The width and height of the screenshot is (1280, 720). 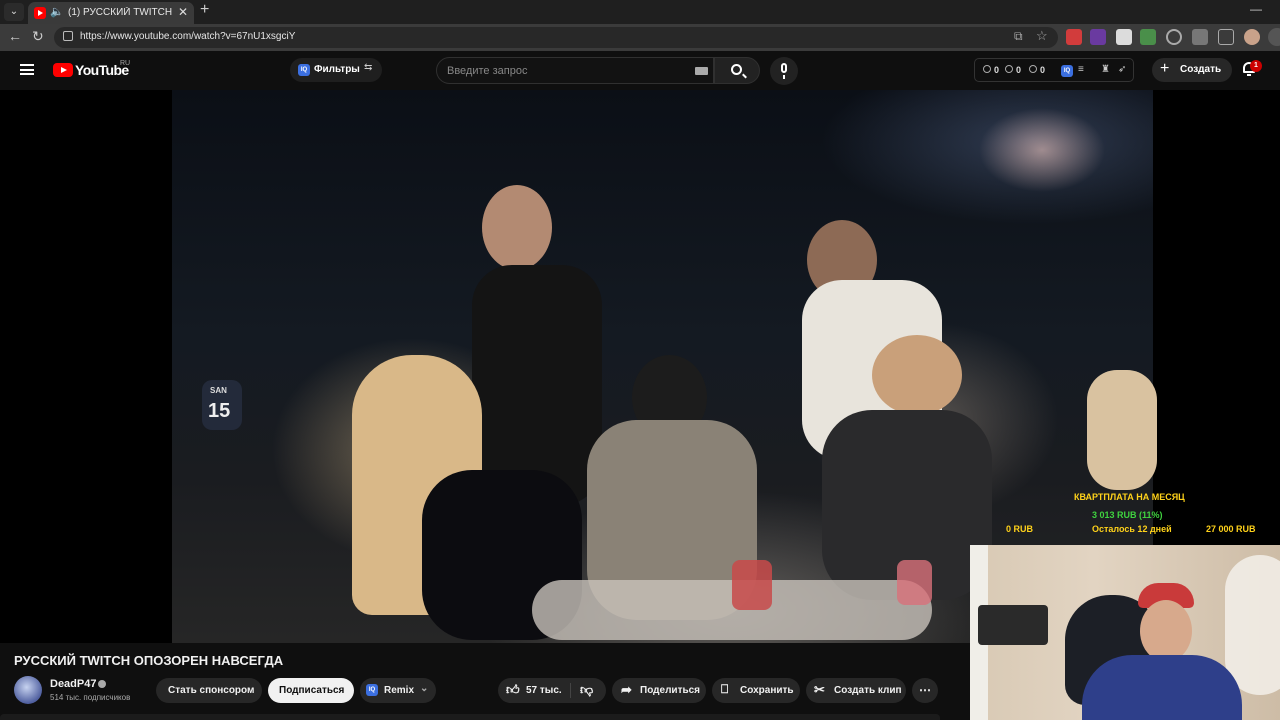 What do you see at coordinates (819, 689) in the screenshot?
I see `scissors-icon: ✂` at bounding box center [819, 689].